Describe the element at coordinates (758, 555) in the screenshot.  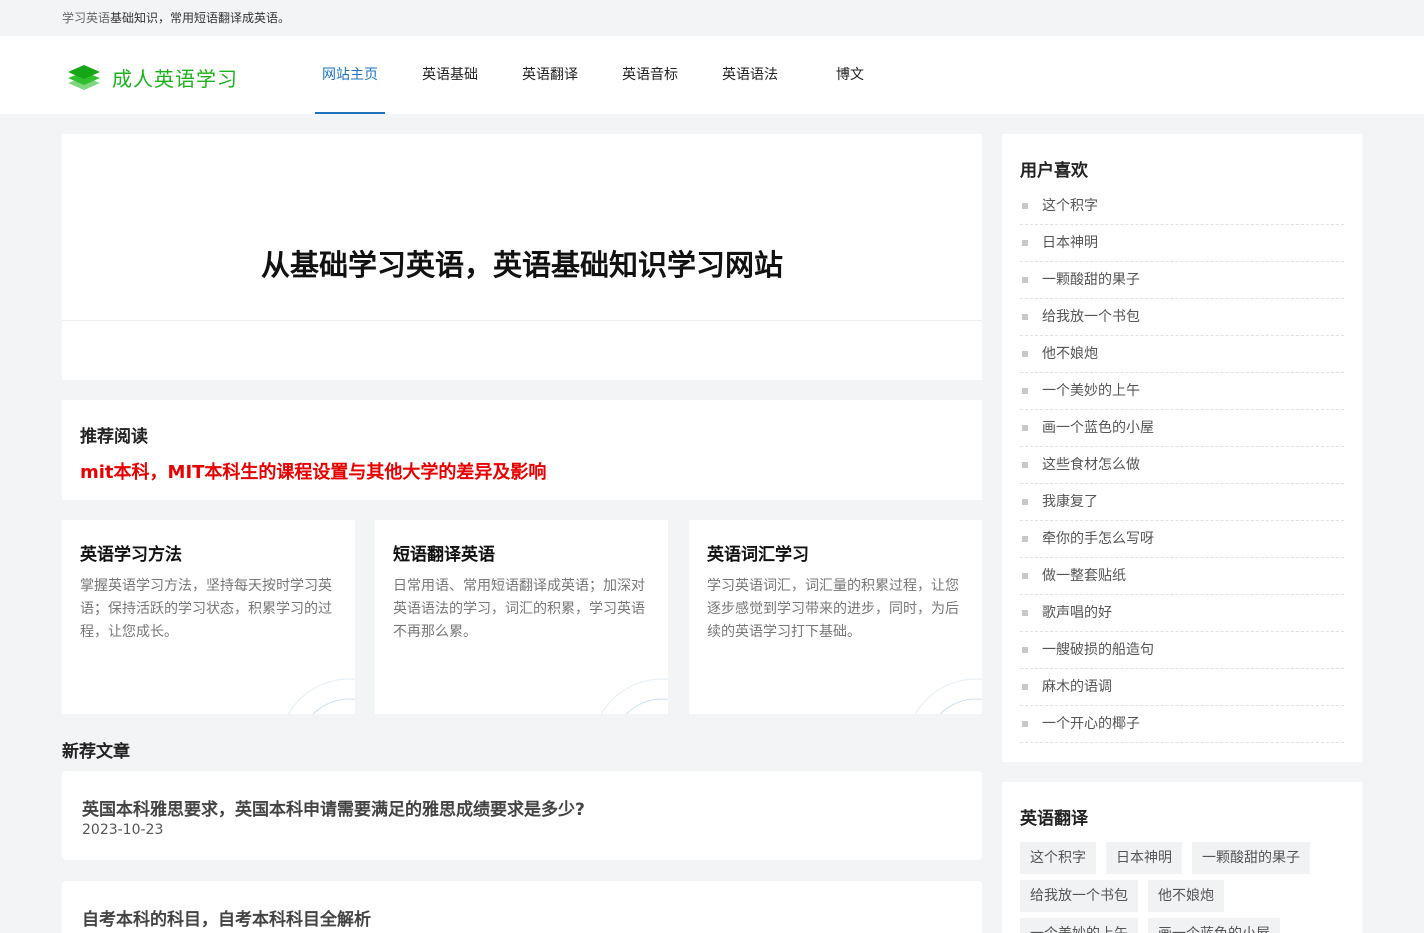
I see `card-title: 英语词汇学习` at that location.